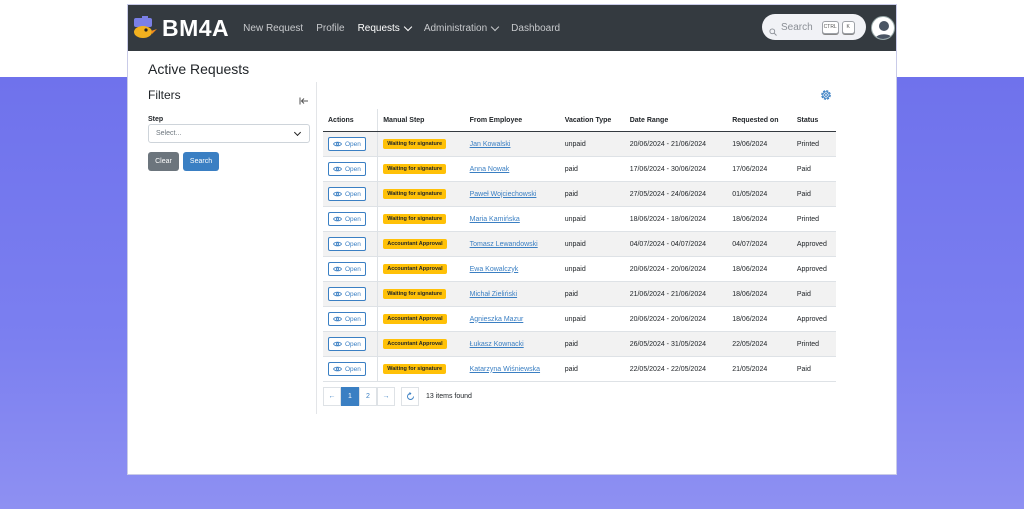  What do you see at coordinates (592, 319) in the screenshot?
I see `vacation-type-cell: unpaid` at bounding box center [592, 319].